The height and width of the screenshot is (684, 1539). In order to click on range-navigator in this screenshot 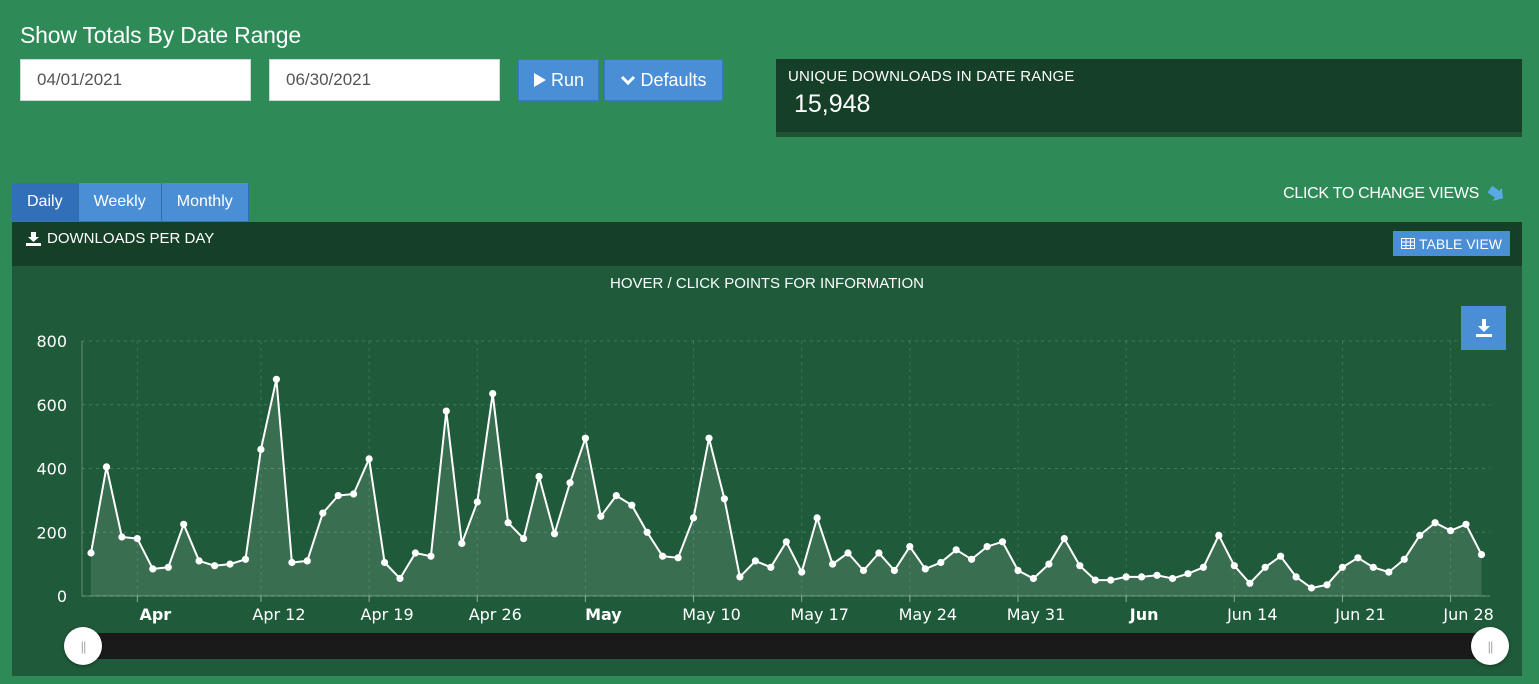, I will do `click(790, 646)`.